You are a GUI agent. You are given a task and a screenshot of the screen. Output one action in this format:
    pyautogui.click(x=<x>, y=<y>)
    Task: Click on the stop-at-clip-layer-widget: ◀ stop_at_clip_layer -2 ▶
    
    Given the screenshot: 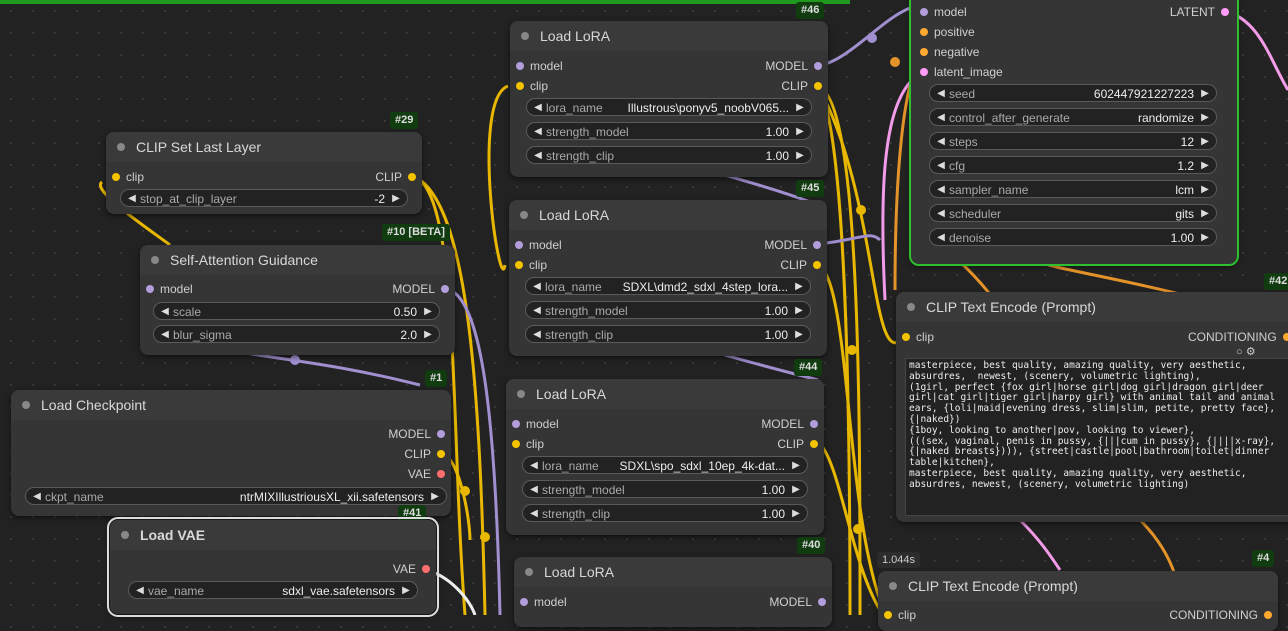 What is the action you would take?
    pyautogui.click(x=264, y=198)
    